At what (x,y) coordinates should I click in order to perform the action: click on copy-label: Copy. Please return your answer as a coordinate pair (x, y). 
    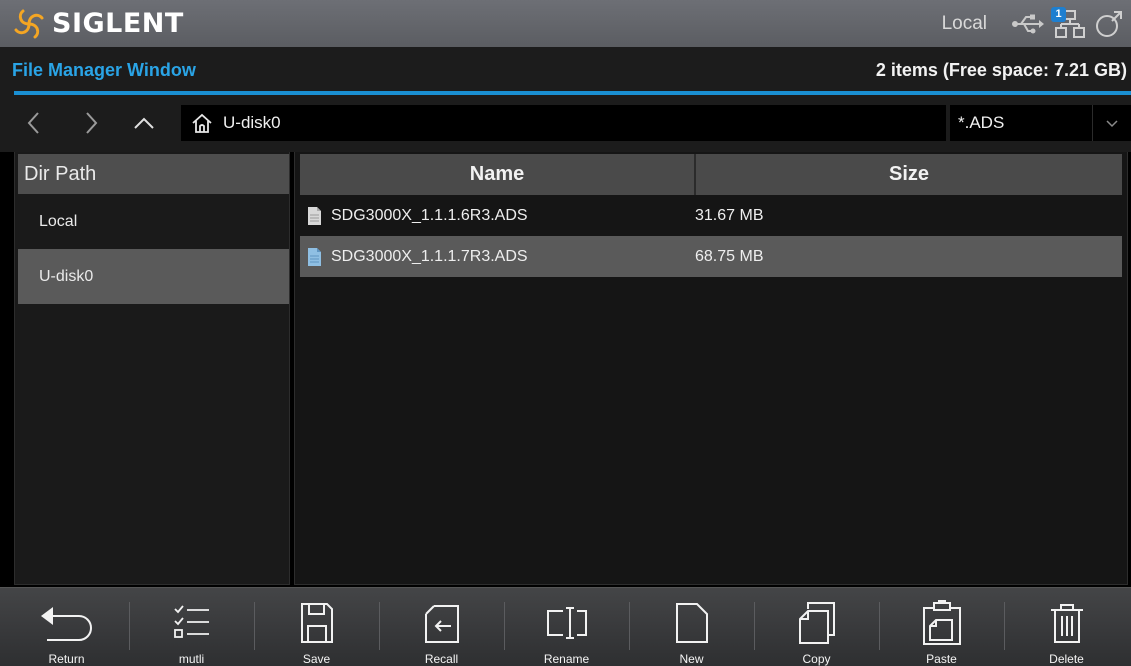
    Looking at the image, I should click on (816, 659).